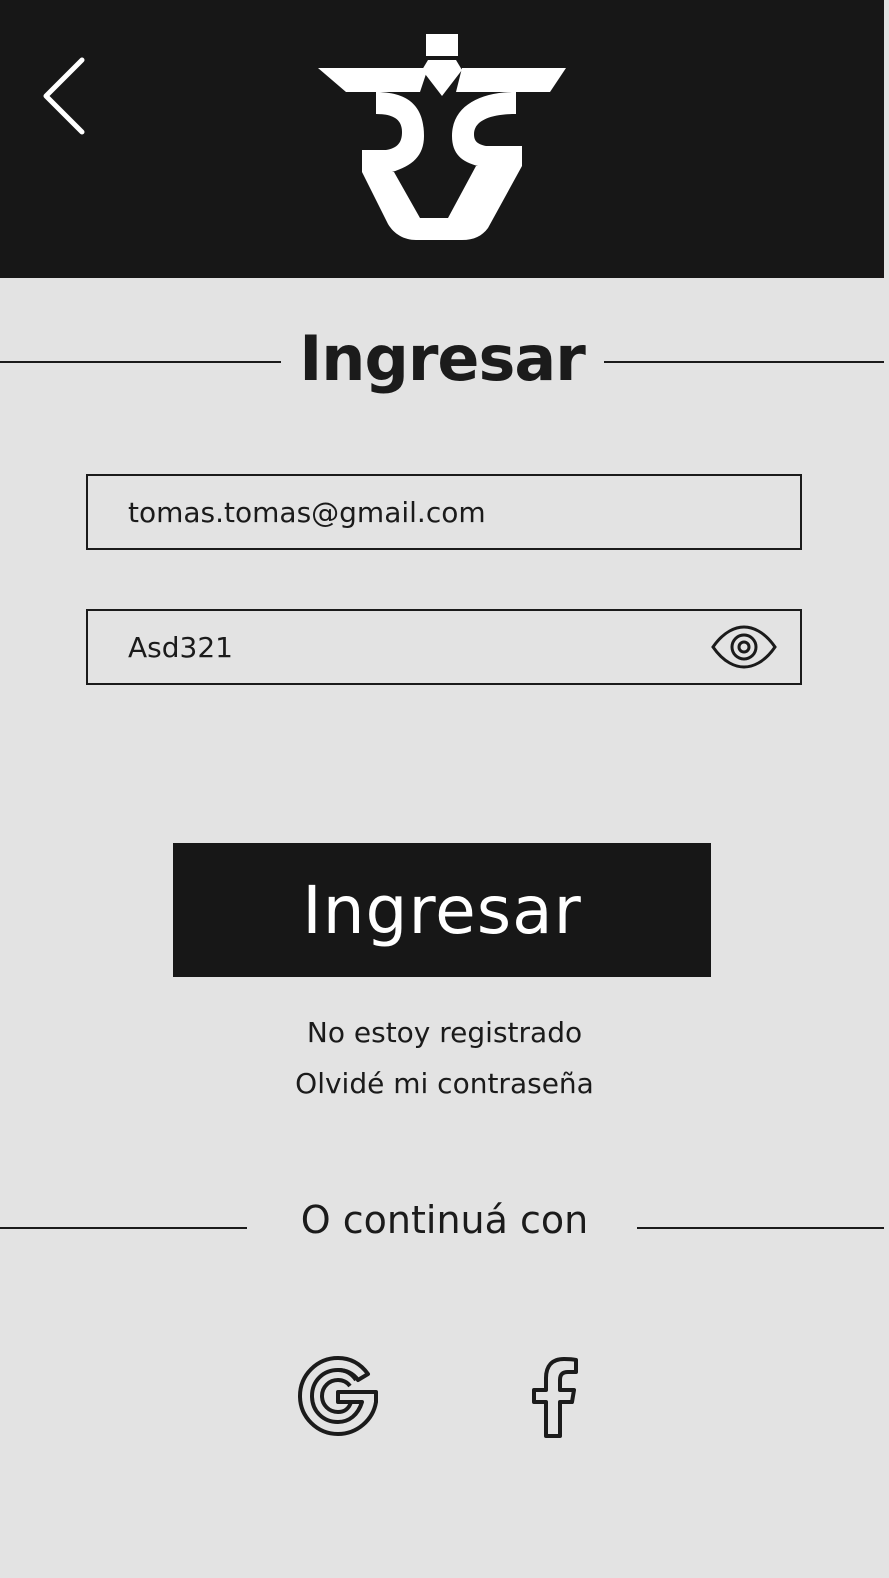  I want to click on show-password-button, so click(744, 647).